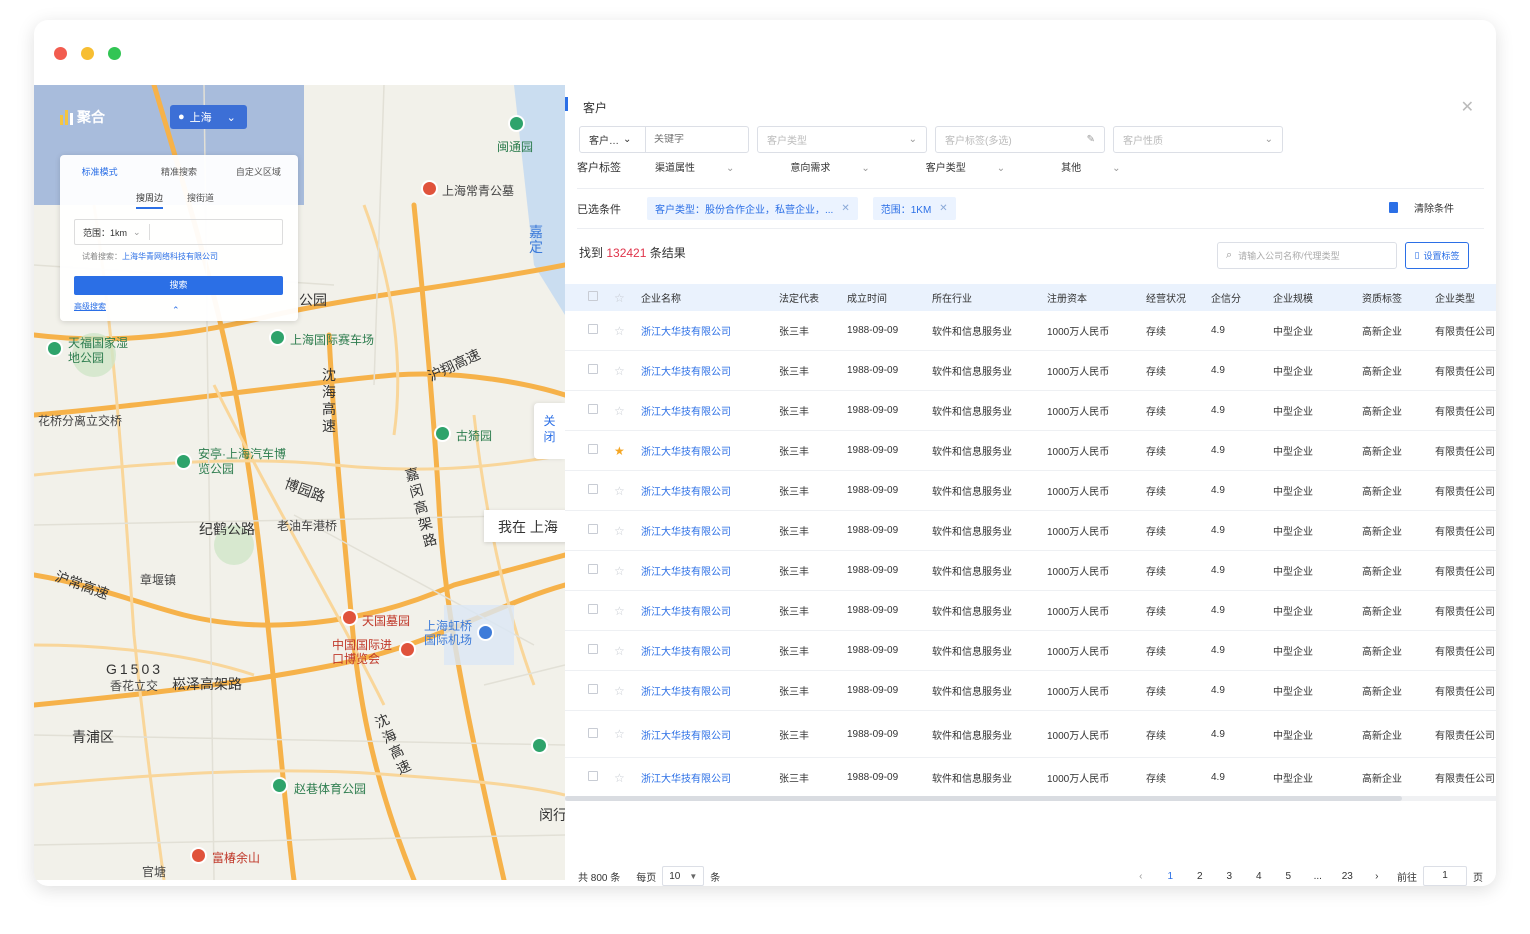  Describe the element at coordinates (697, 139) in the screenshot. I see `keyword-input` at that location.